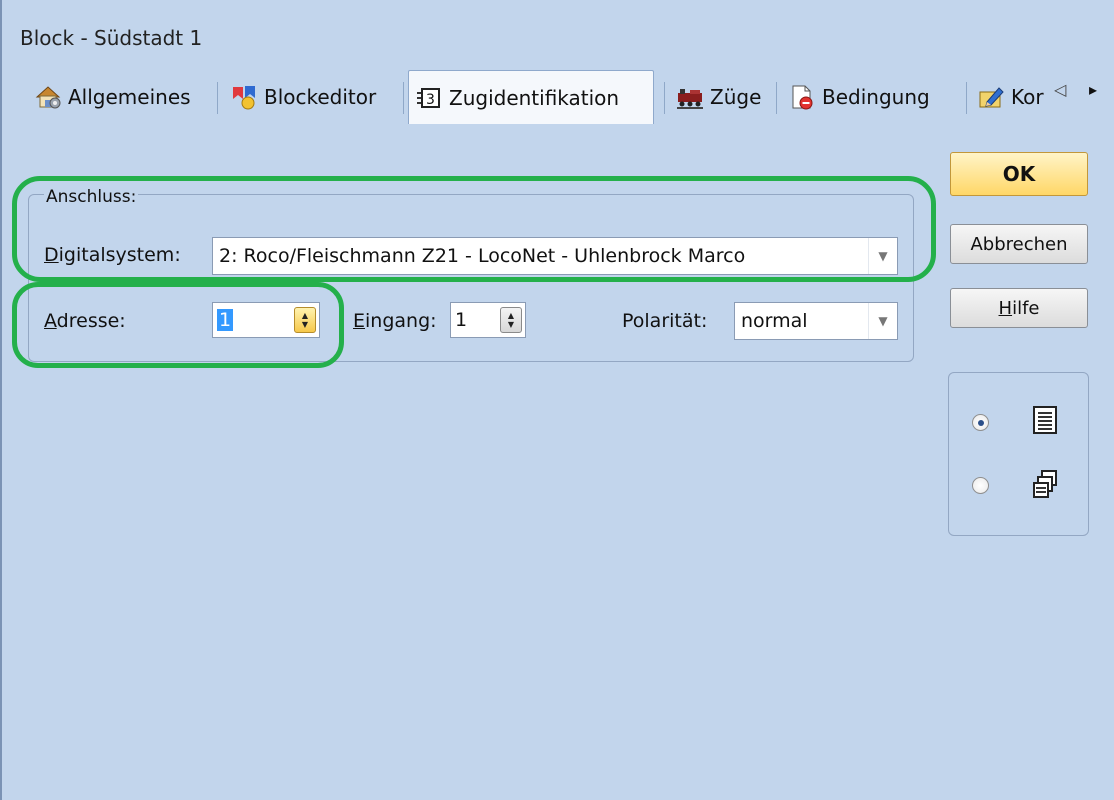 The image size is (1114, 800). Describe the element at coordinates (1045, 422) in the screenshot. I see `list-view-icon` at that location.